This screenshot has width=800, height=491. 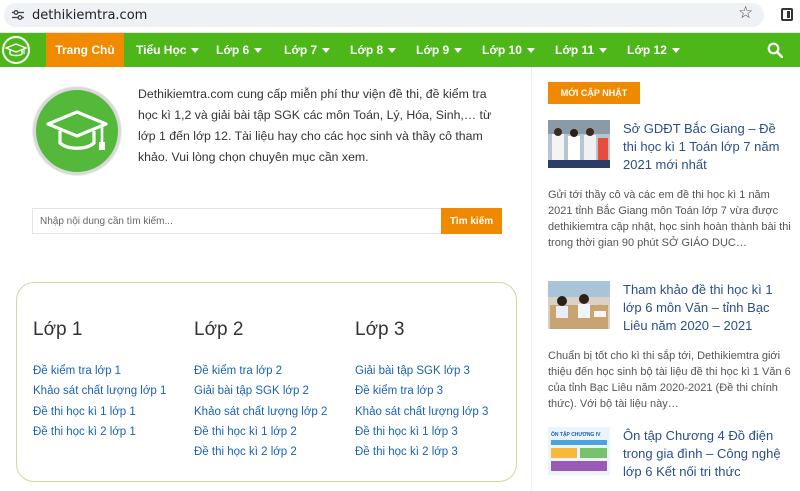 I want to click on nav-label: Tiểu Học, so click(x=161, y=50).